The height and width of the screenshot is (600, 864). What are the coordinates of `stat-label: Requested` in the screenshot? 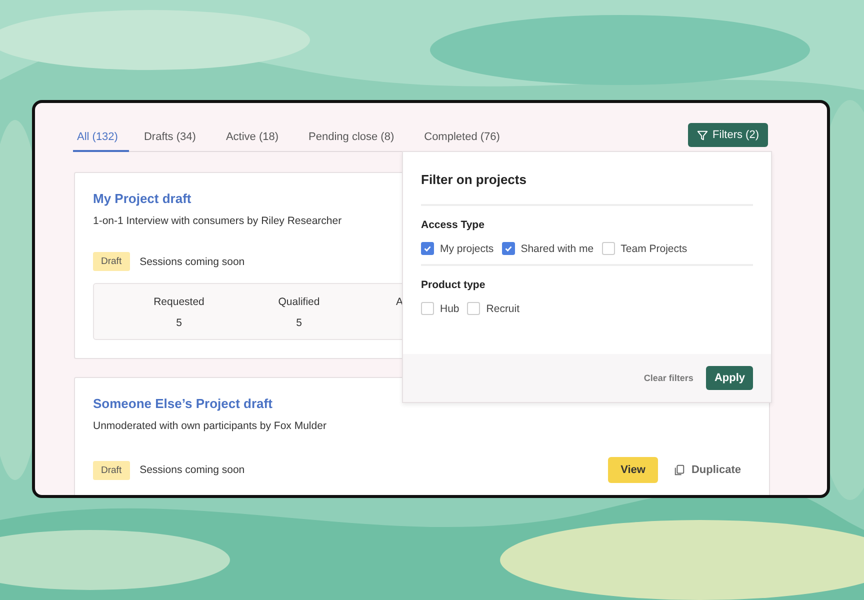 It's located at (179, 302).